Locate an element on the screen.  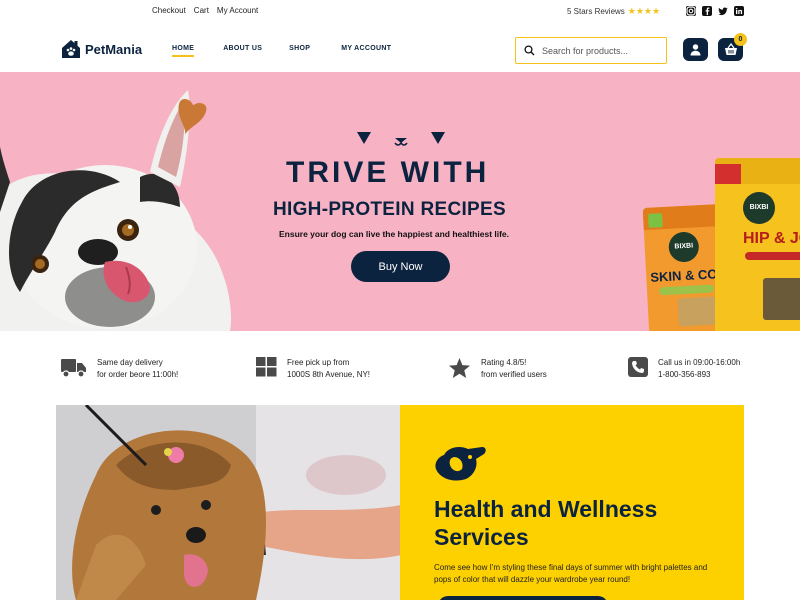
feature-rating-line2: from verified users is located at coordinates (514, 374).